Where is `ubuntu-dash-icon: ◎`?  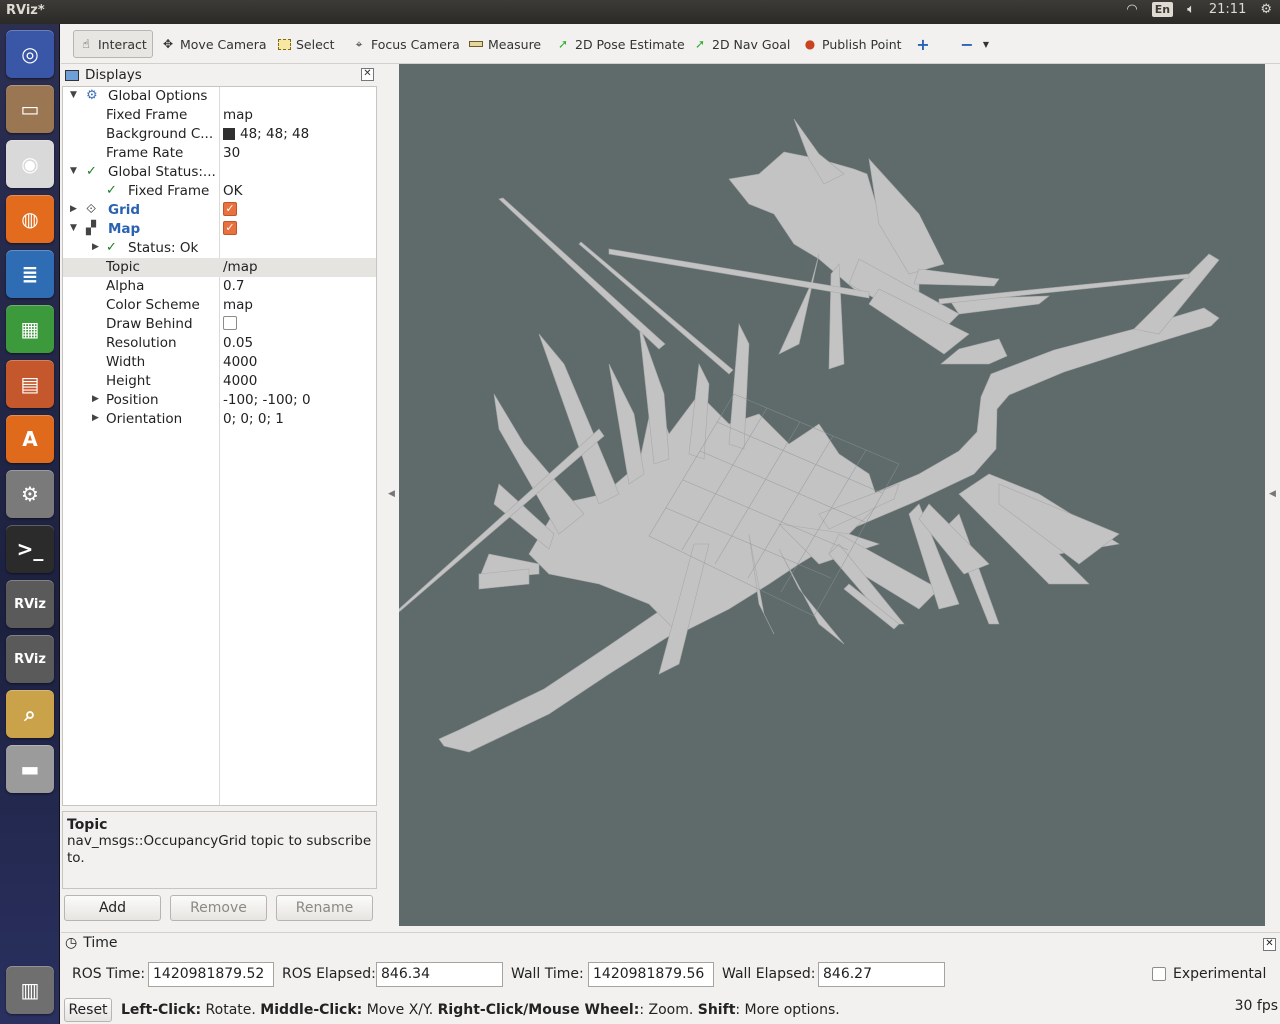
ubuntu-dash-icon: ◎ is located at coordinates (30, 54).